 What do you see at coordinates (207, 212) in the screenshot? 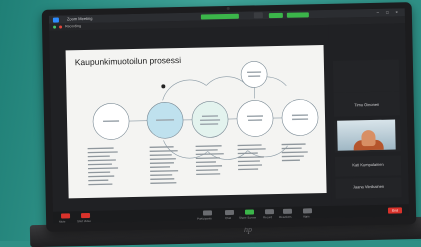
I see `participants-icon` at bounding box center [207, 212].